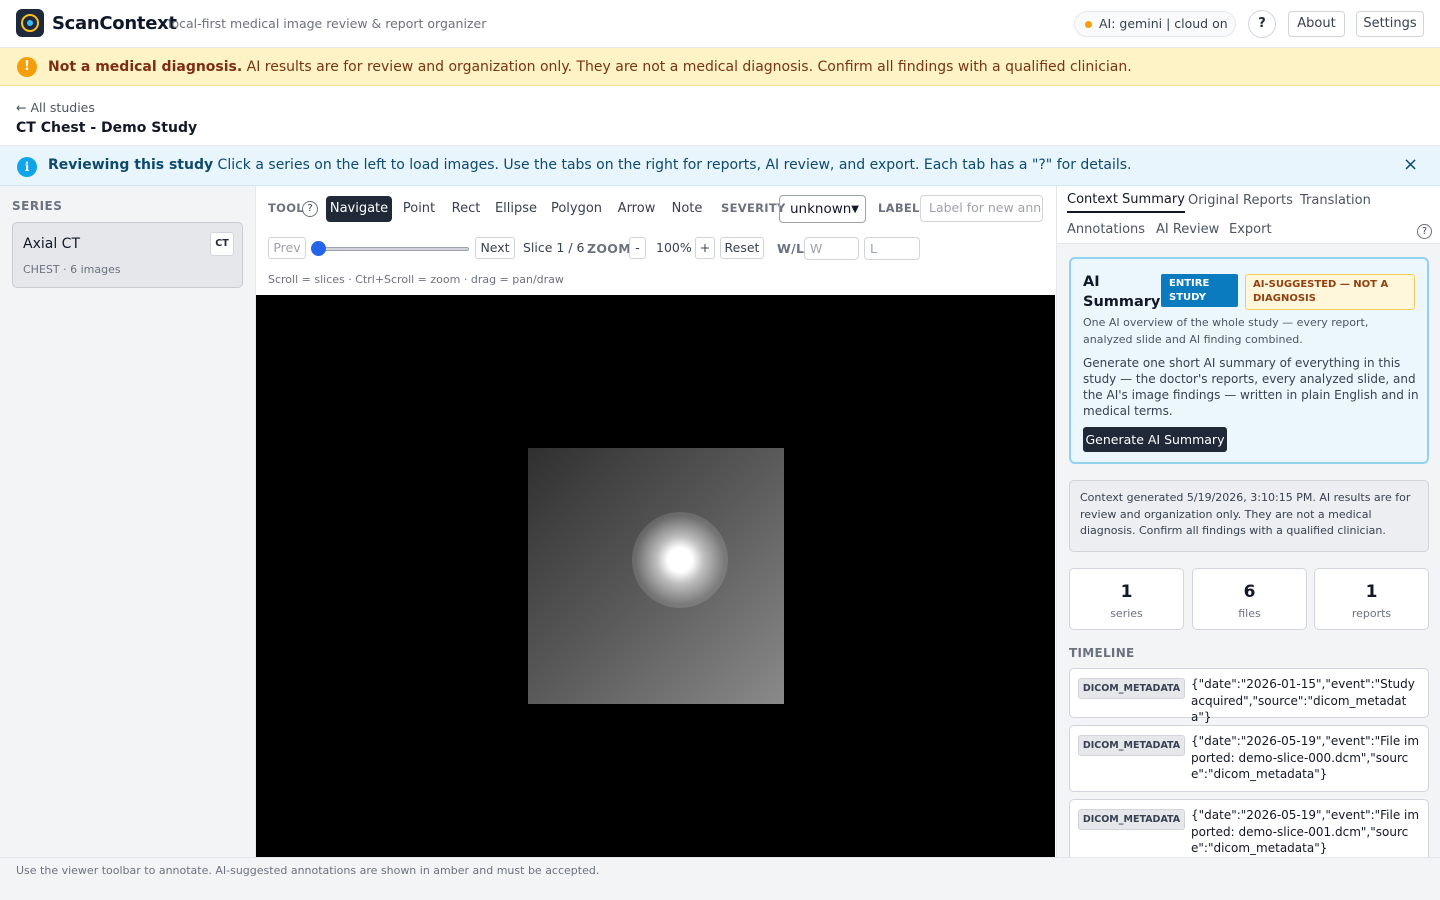 The width and height of the screenshot is (1440, 900). I want to click on stat-label: reports, so click(1371, 613).